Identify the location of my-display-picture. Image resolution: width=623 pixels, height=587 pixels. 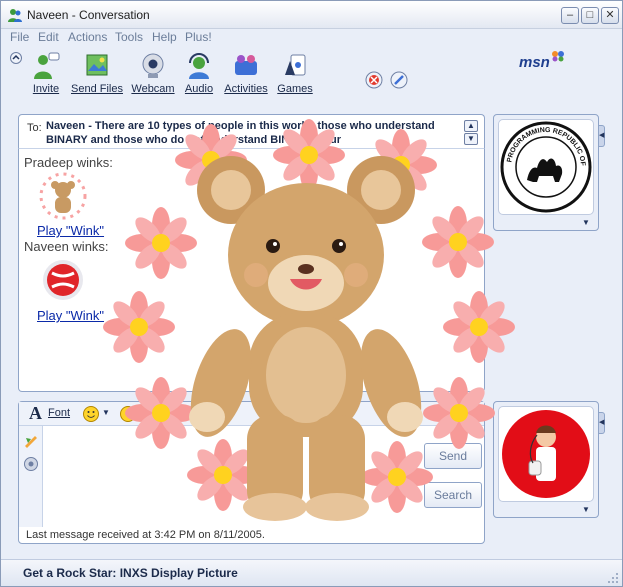
(546, 454).